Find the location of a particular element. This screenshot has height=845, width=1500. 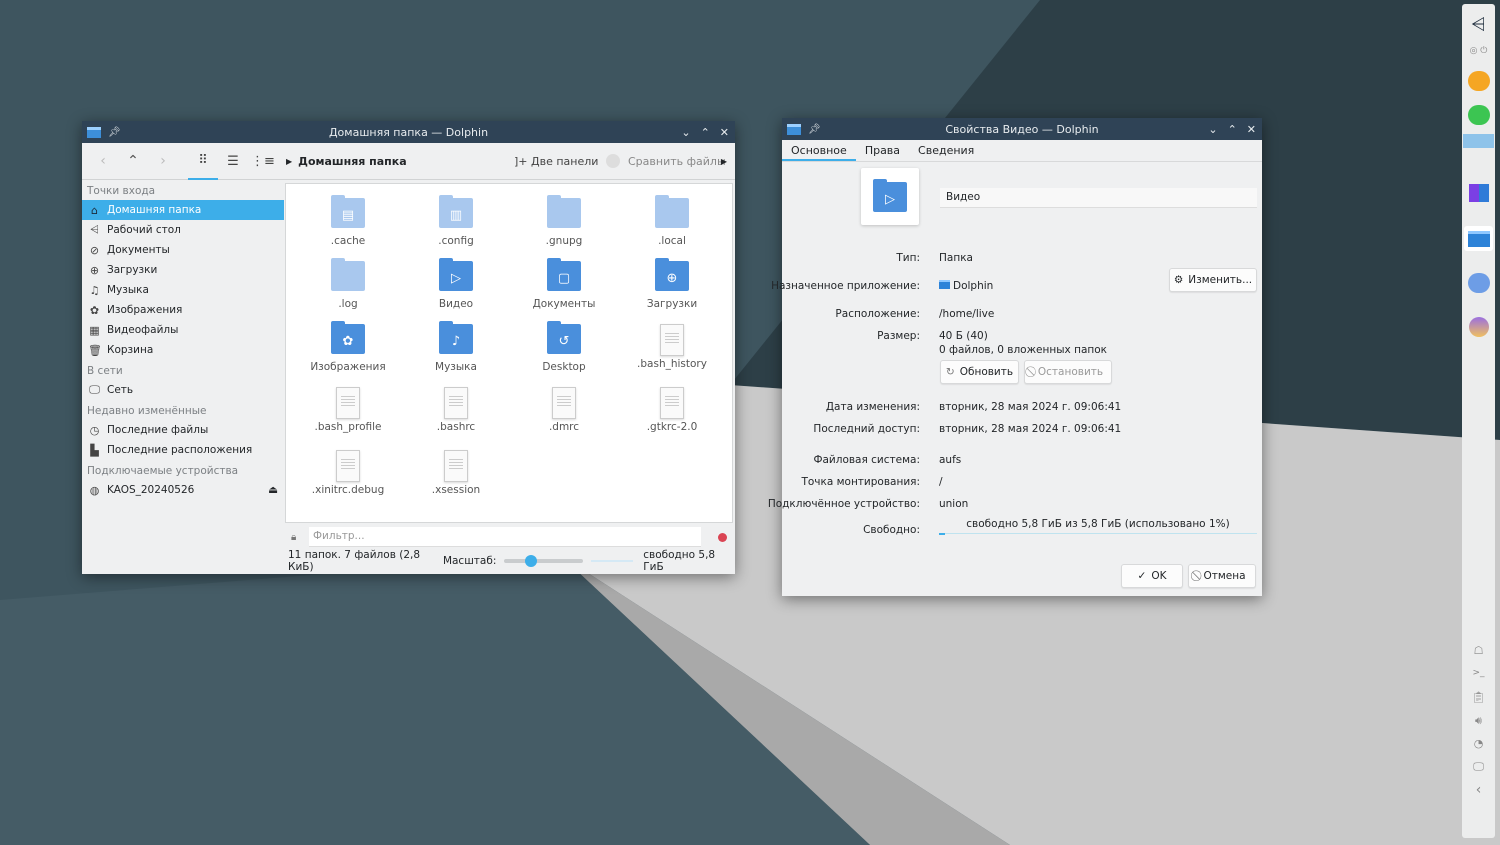

type-label: Тип: is located at coordinates (908, 258).